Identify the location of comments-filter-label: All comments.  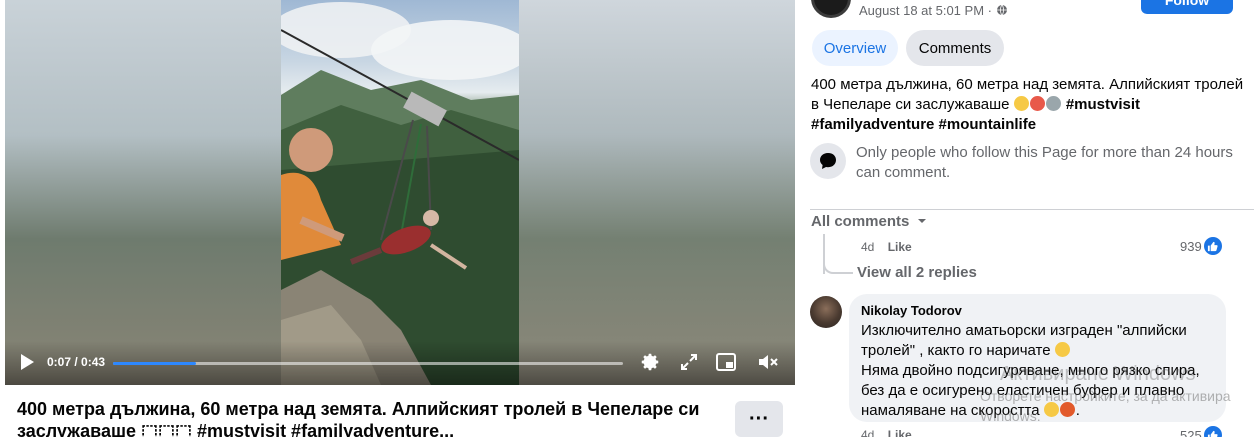
(860, 221).